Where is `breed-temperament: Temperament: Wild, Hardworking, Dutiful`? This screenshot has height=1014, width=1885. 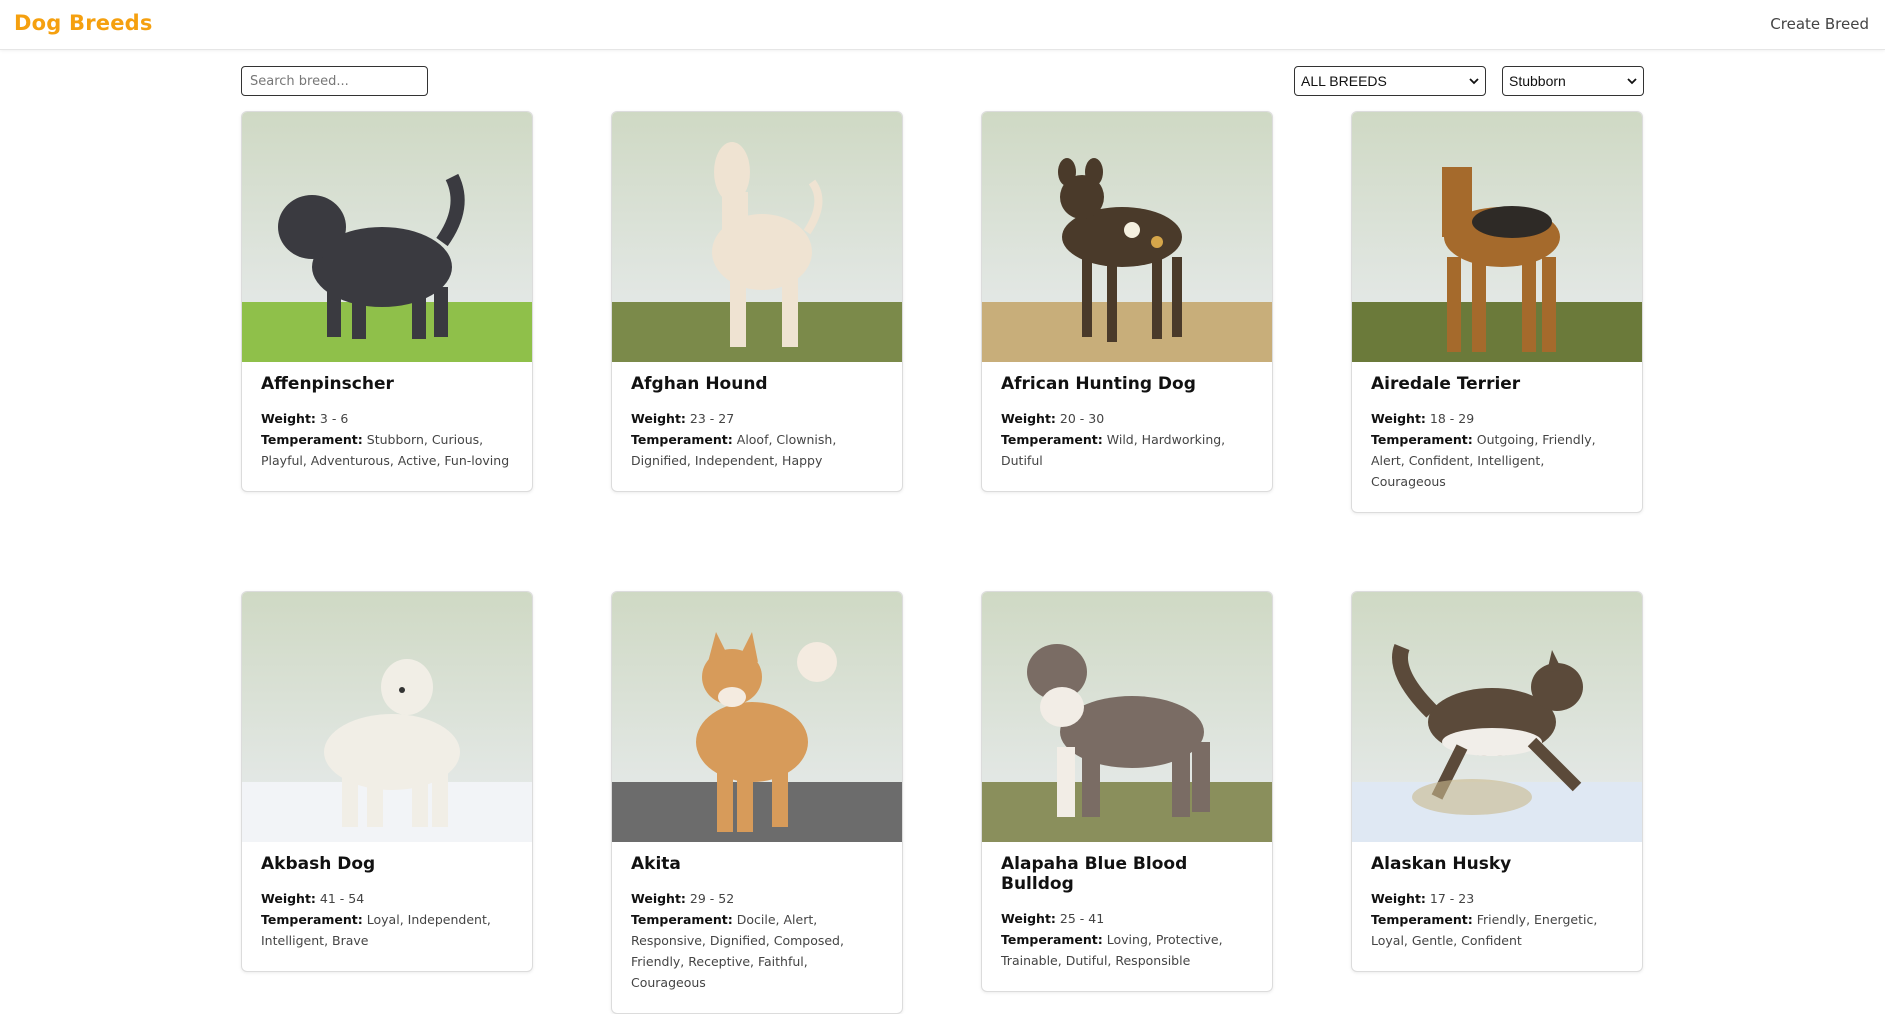
breed-temperament: Temperament: Wild, Hardworking, Dutiful is located at coordinates (1127, 450).